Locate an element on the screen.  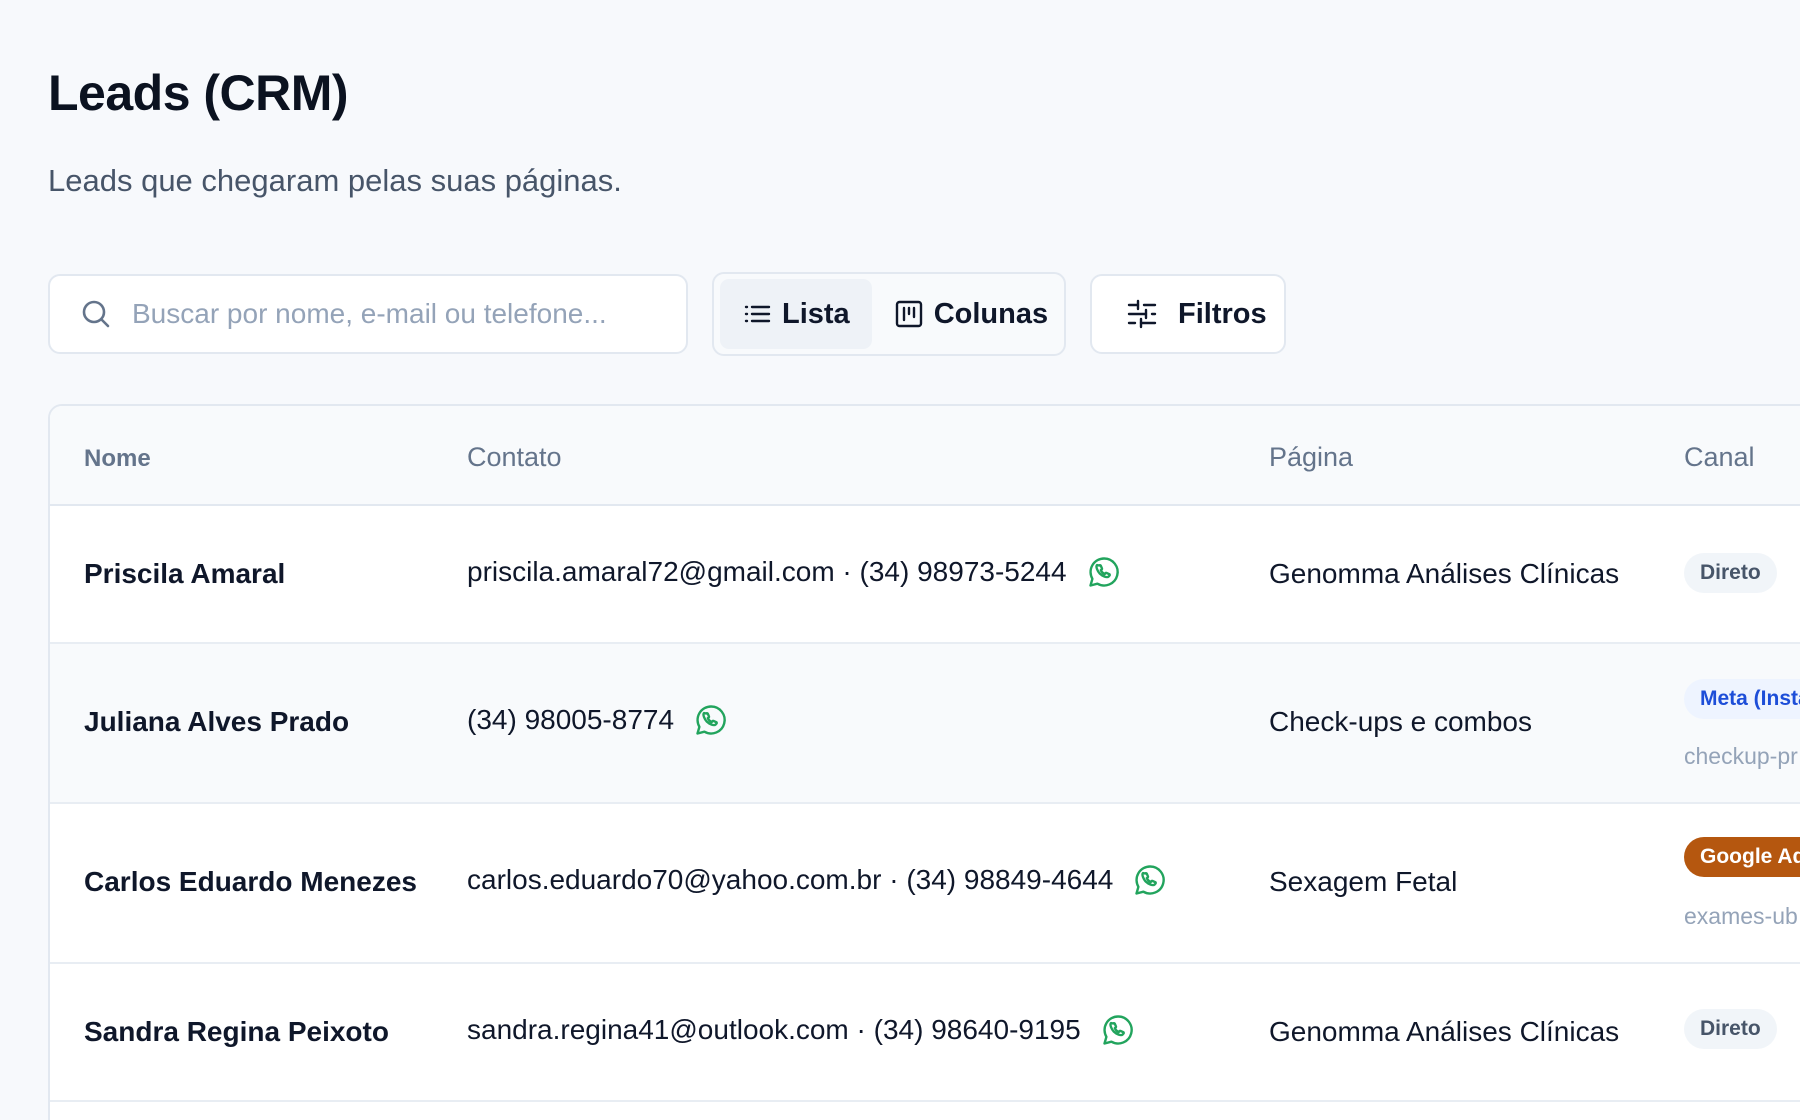
filters-button: Filtros is located at coordinates (1188, 314).